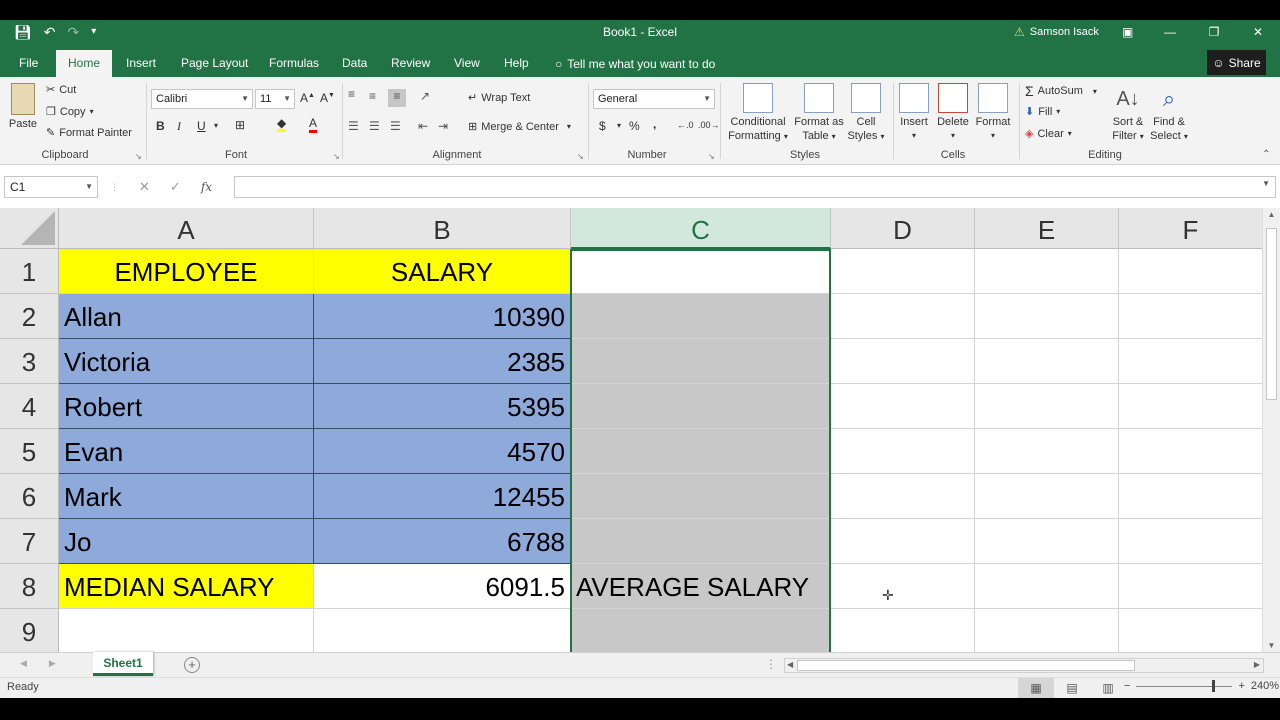 The image size is (1280, 720). What do you see at coordinates (790, 664) in the screenshot?
I see `scroll-left-icon: ◀` at bounding box center [790, 664].